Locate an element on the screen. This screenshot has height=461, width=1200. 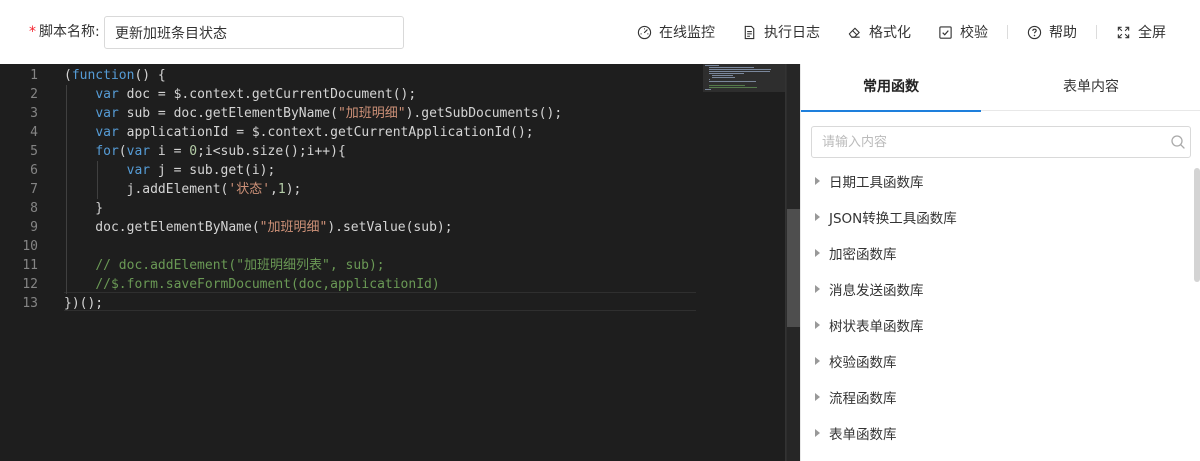
top-bar: *脚本名称: 在线监控 执行日志 格式化 校验 帮助 全屏 is located at coordinates (600, 32).